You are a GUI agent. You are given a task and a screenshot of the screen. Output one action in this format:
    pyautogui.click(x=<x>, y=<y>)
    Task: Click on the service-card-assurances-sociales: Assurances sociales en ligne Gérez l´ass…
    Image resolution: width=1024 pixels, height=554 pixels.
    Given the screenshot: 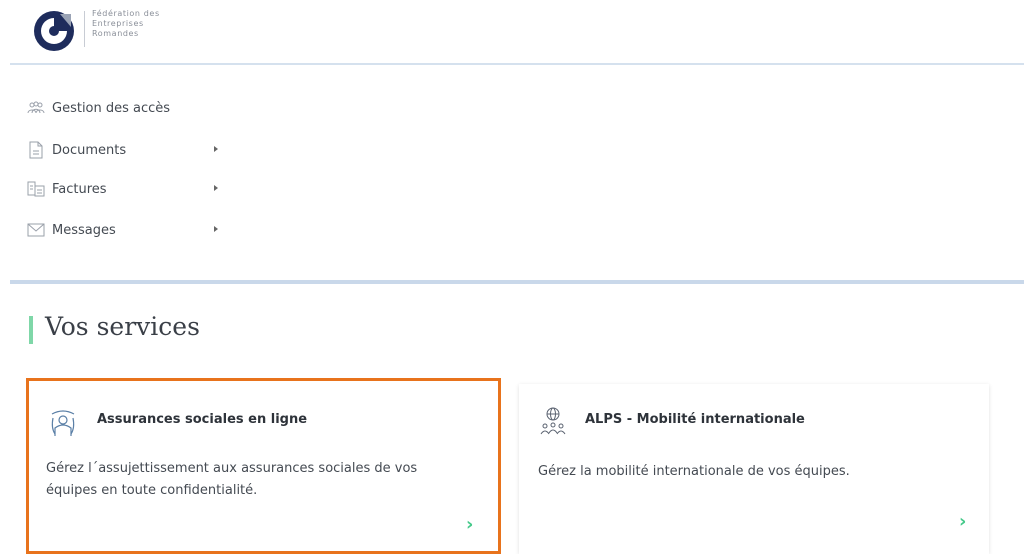 What is the action you would take?
    pyautogui.click(x=263, y=466)
    